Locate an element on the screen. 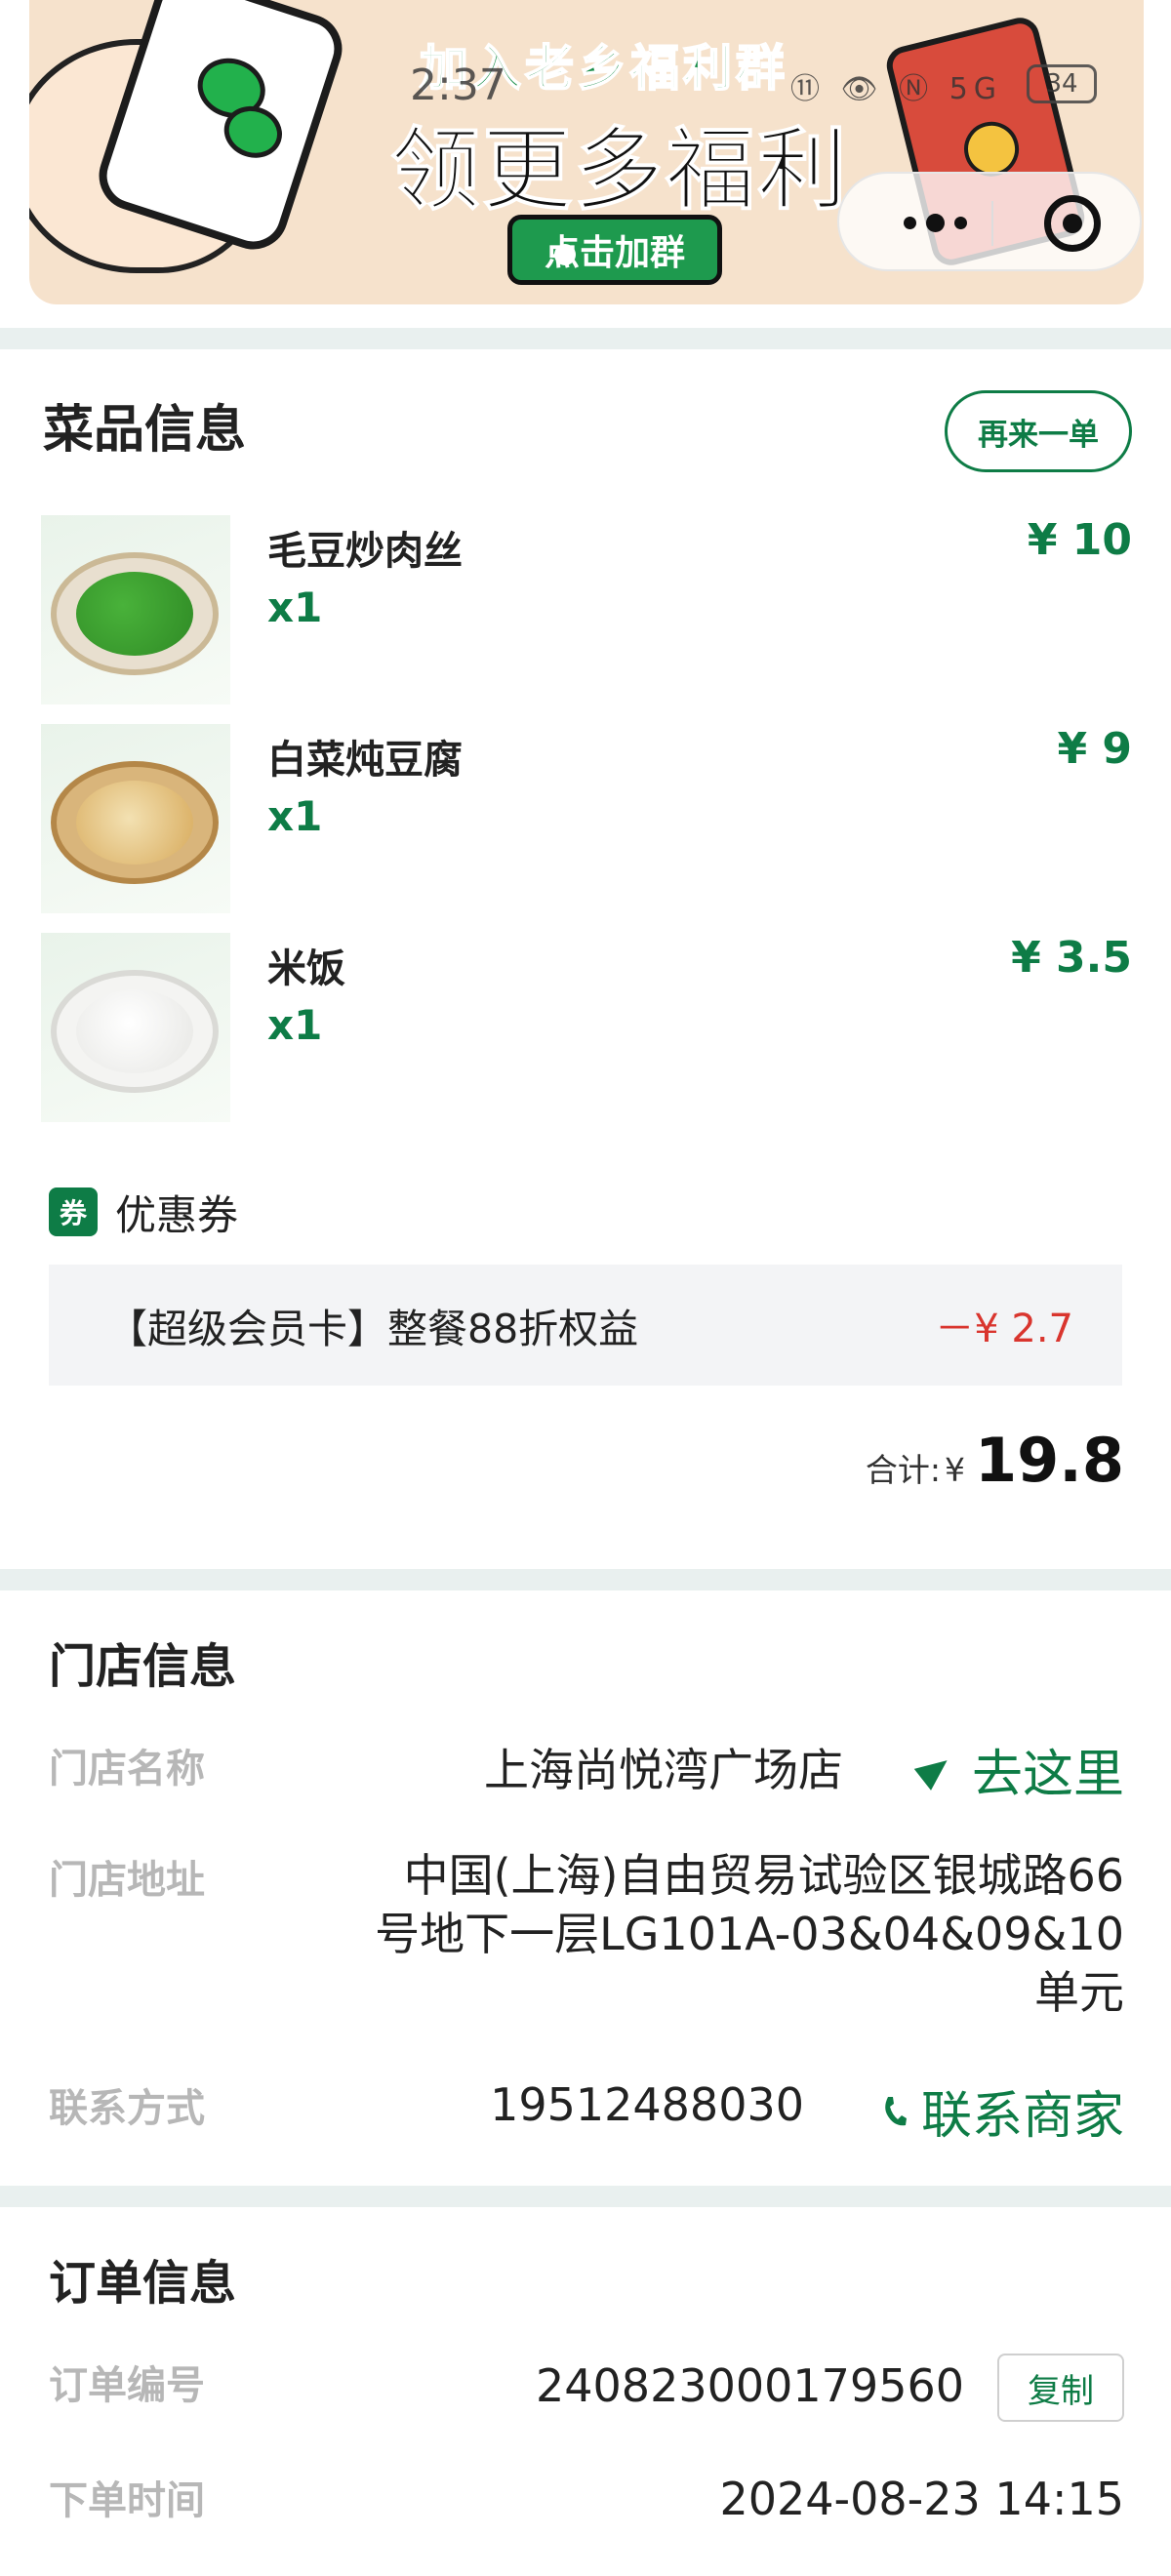 This screenshot has height=2576, width=1171. capsule-divider is located at coordinates (992, 223).